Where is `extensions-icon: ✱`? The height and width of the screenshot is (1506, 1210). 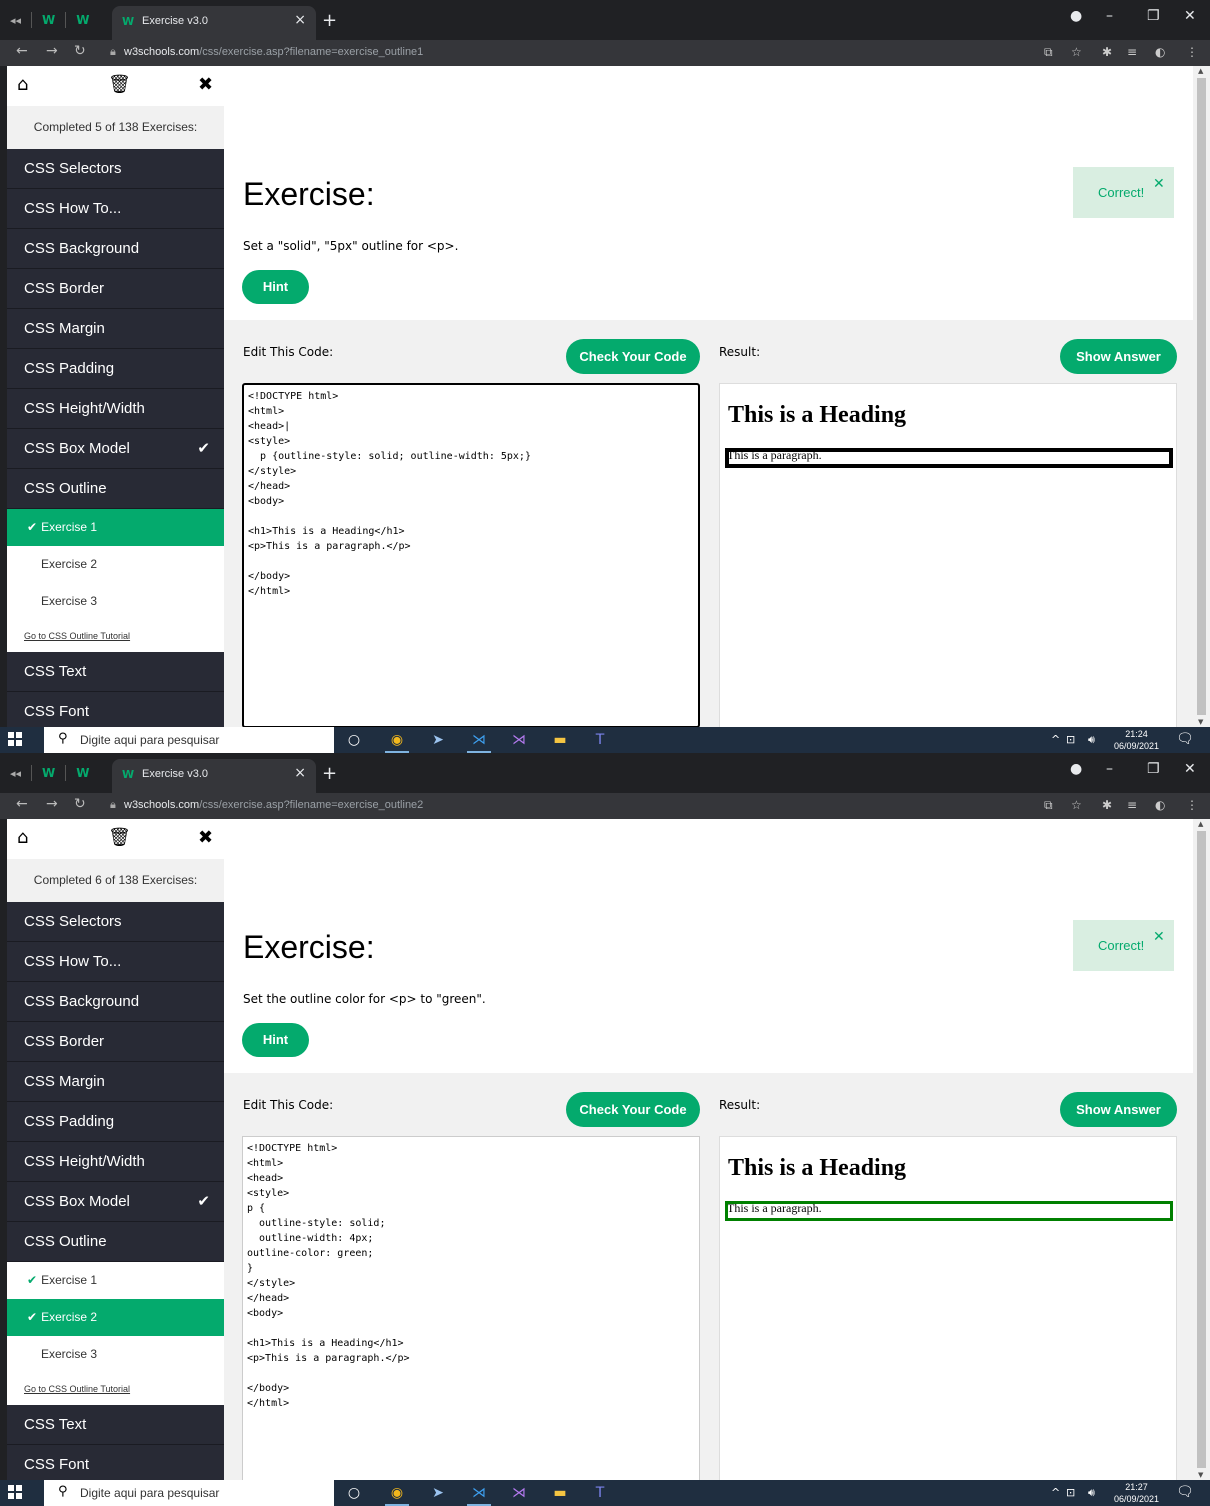
extensions-icon: ✱ is located at coordinates (1107, 805).